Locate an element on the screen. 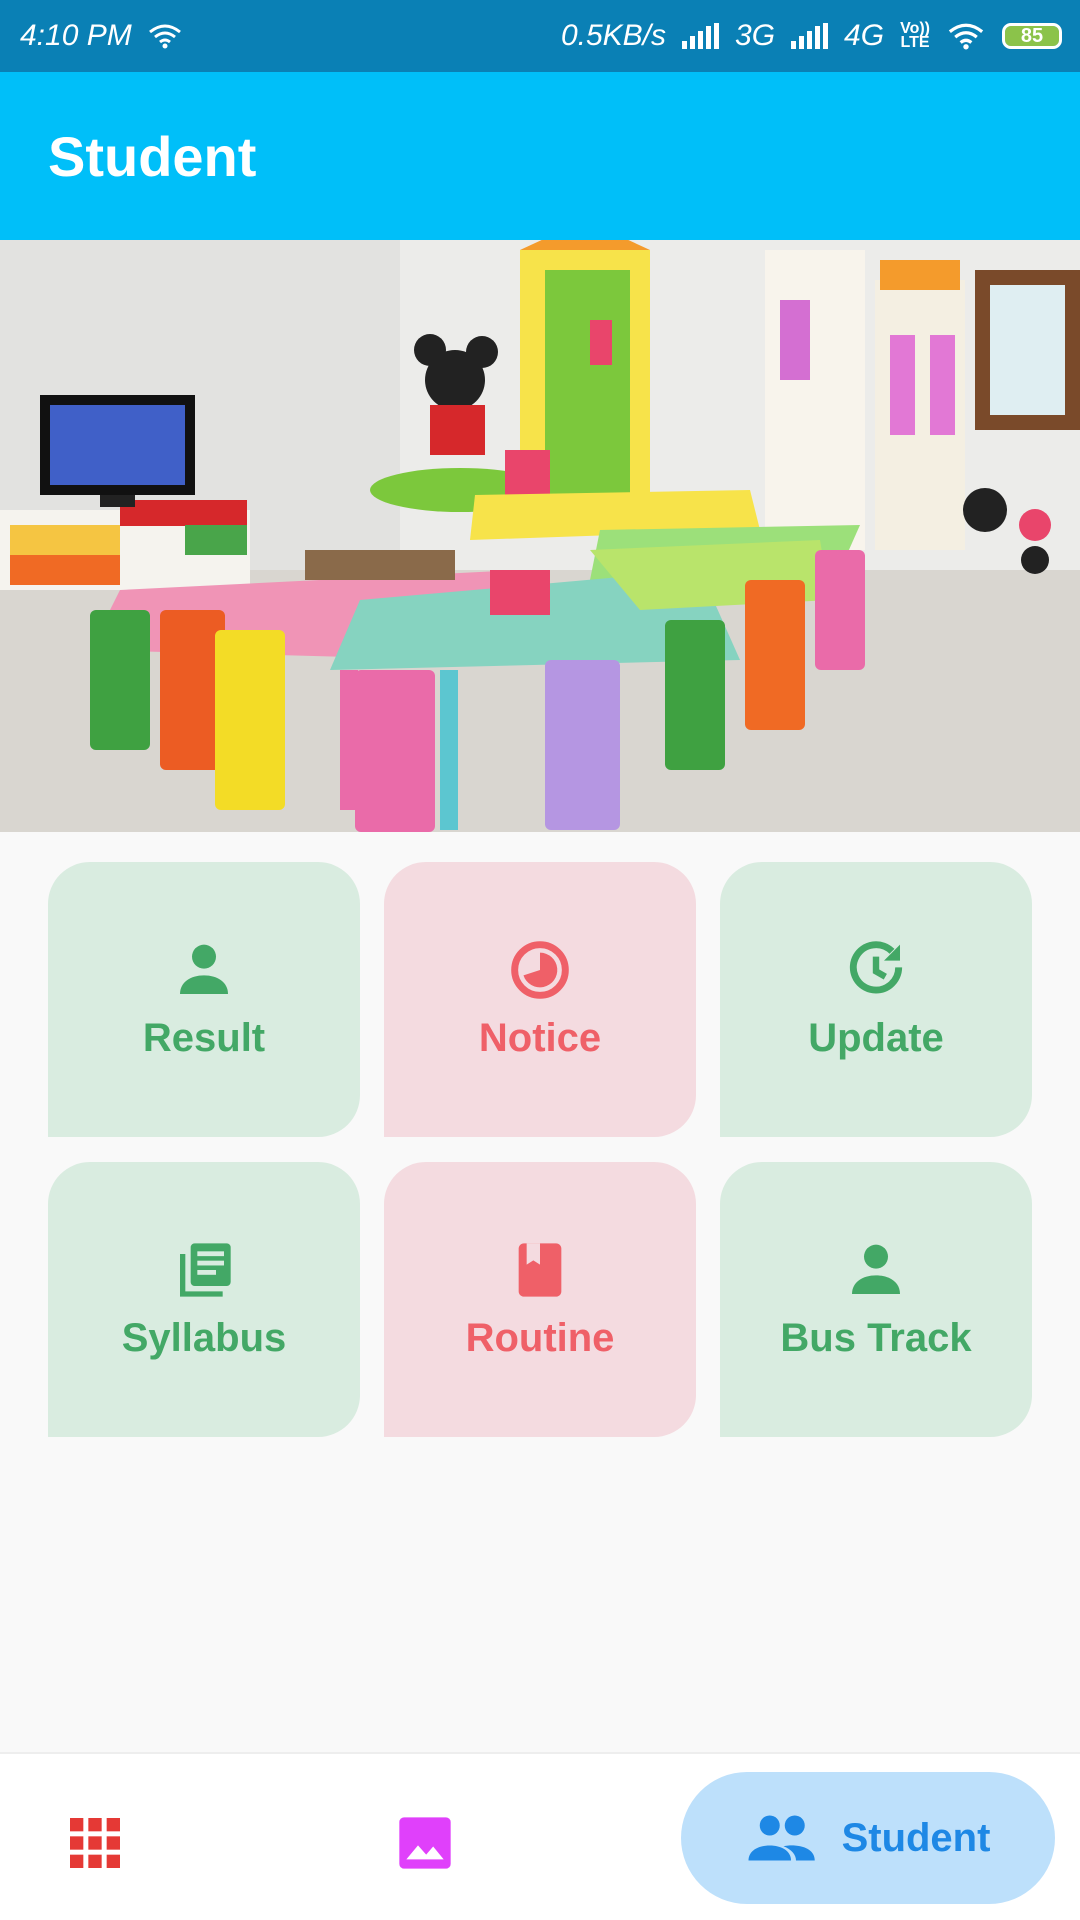 The height and width of the screenshot is (1920, 1080). network-speed: 0.5KB/s is located at coordinates (613, 35).